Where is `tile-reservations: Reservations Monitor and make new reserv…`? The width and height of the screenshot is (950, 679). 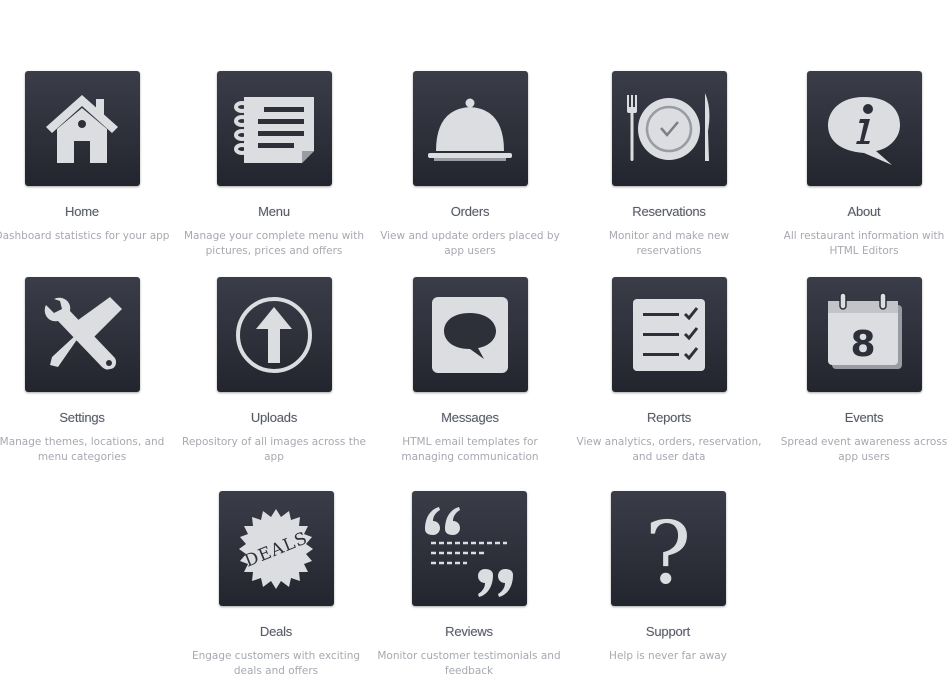
tile-reservations: Reservations Monitor and make new reserv… is located at coordinates (669, 165).